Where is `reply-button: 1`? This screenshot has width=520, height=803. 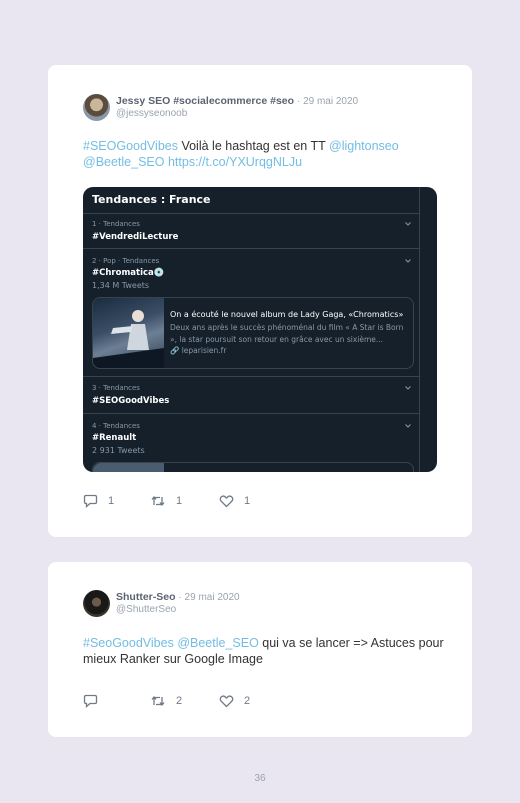 reply-button: 1 is located at coordinates (98, 501).